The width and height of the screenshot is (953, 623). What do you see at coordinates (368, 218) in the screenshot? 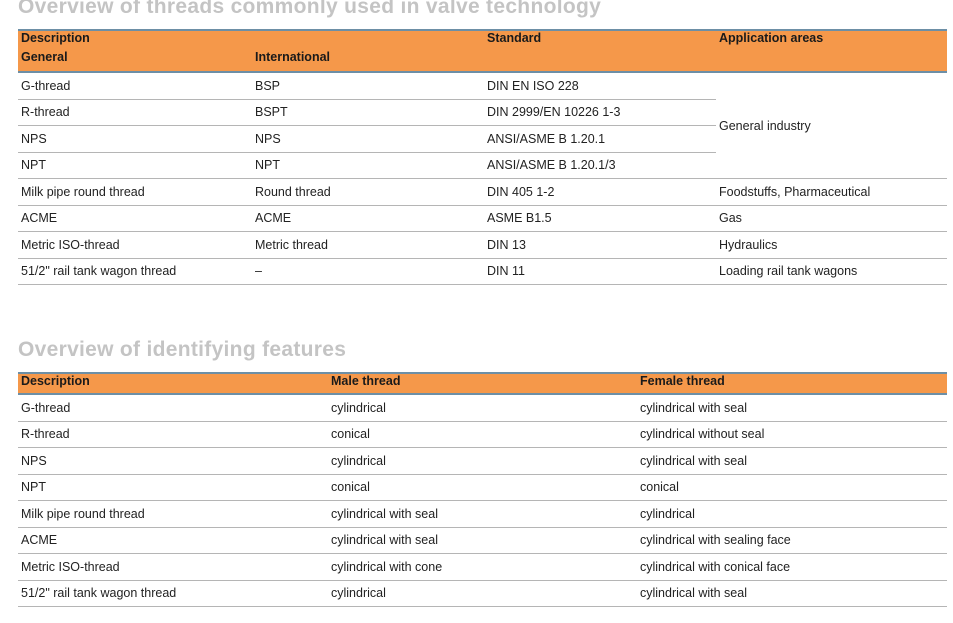
I see `cell-international: ACME` at bounding box center [368, 218].